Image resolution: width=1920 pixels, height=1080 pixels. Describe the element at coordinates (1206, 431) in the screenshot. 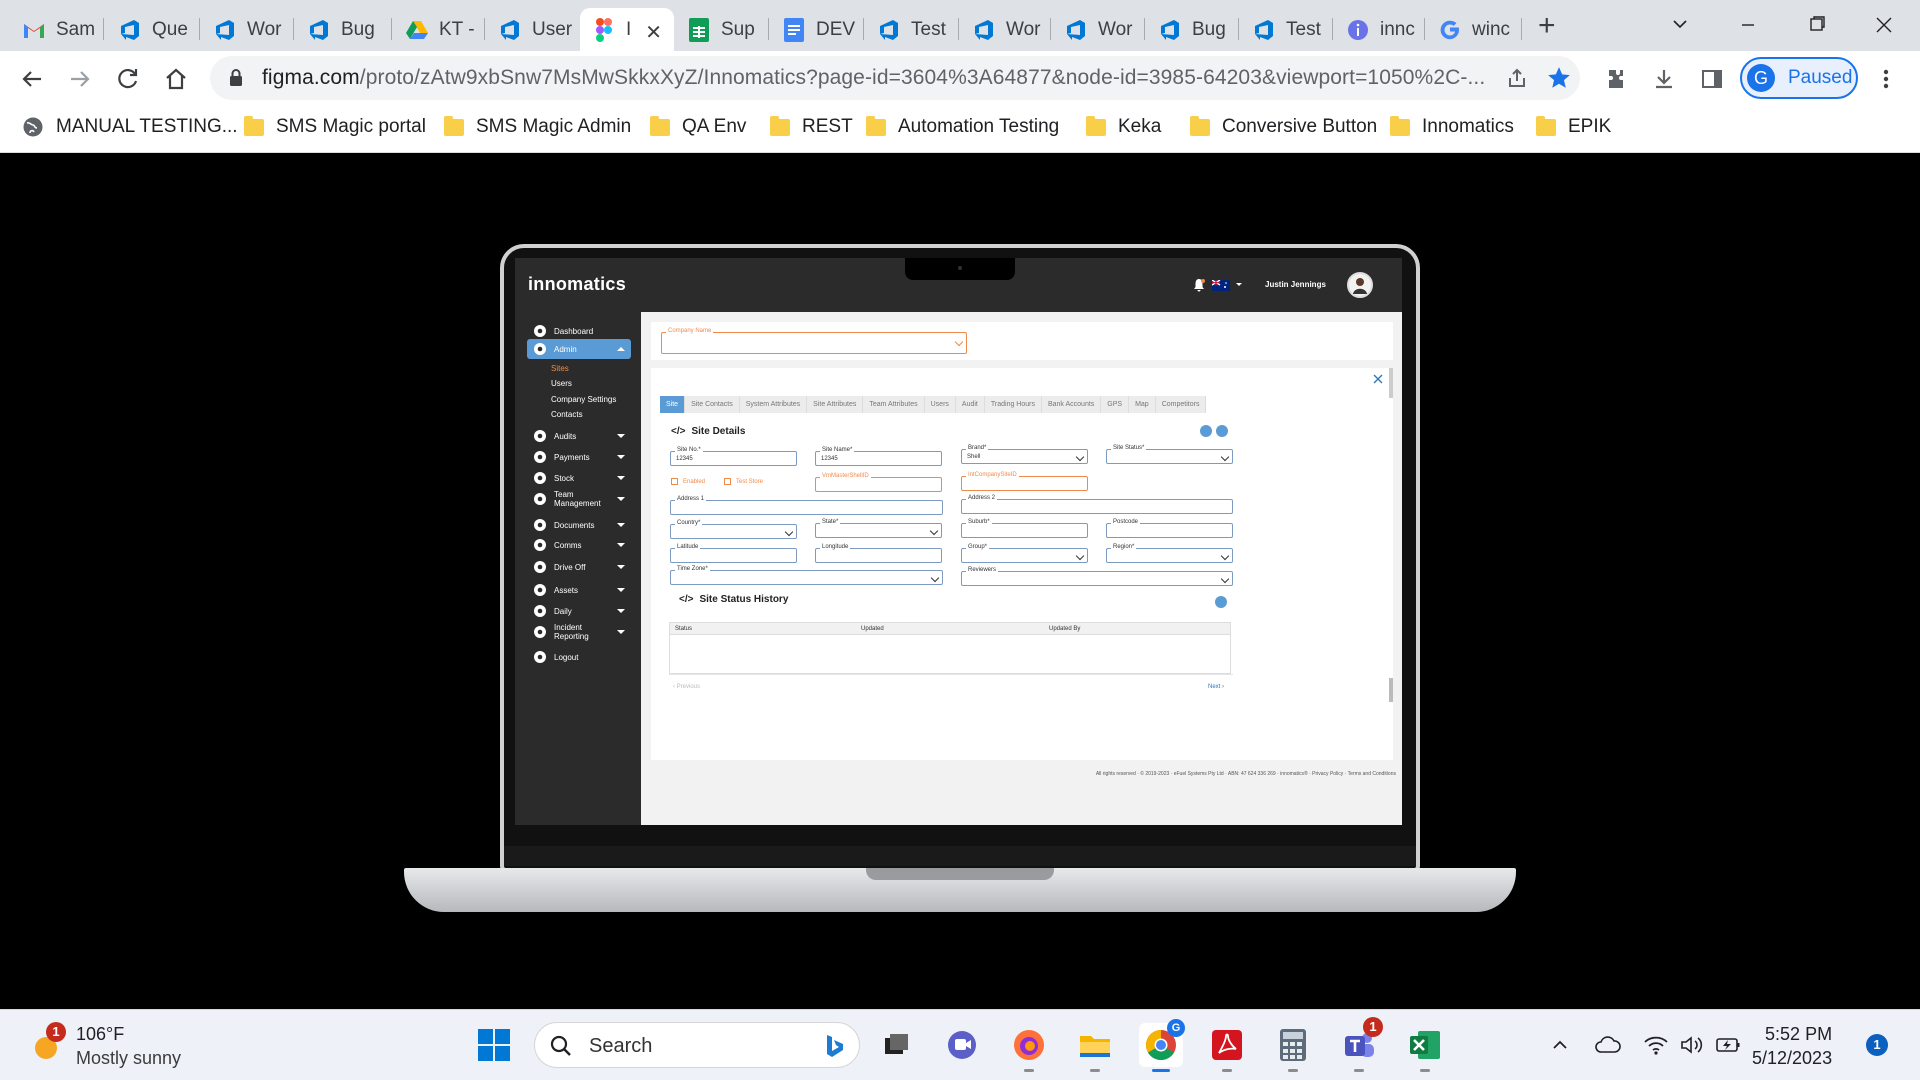

I see `document-icon` at that location.